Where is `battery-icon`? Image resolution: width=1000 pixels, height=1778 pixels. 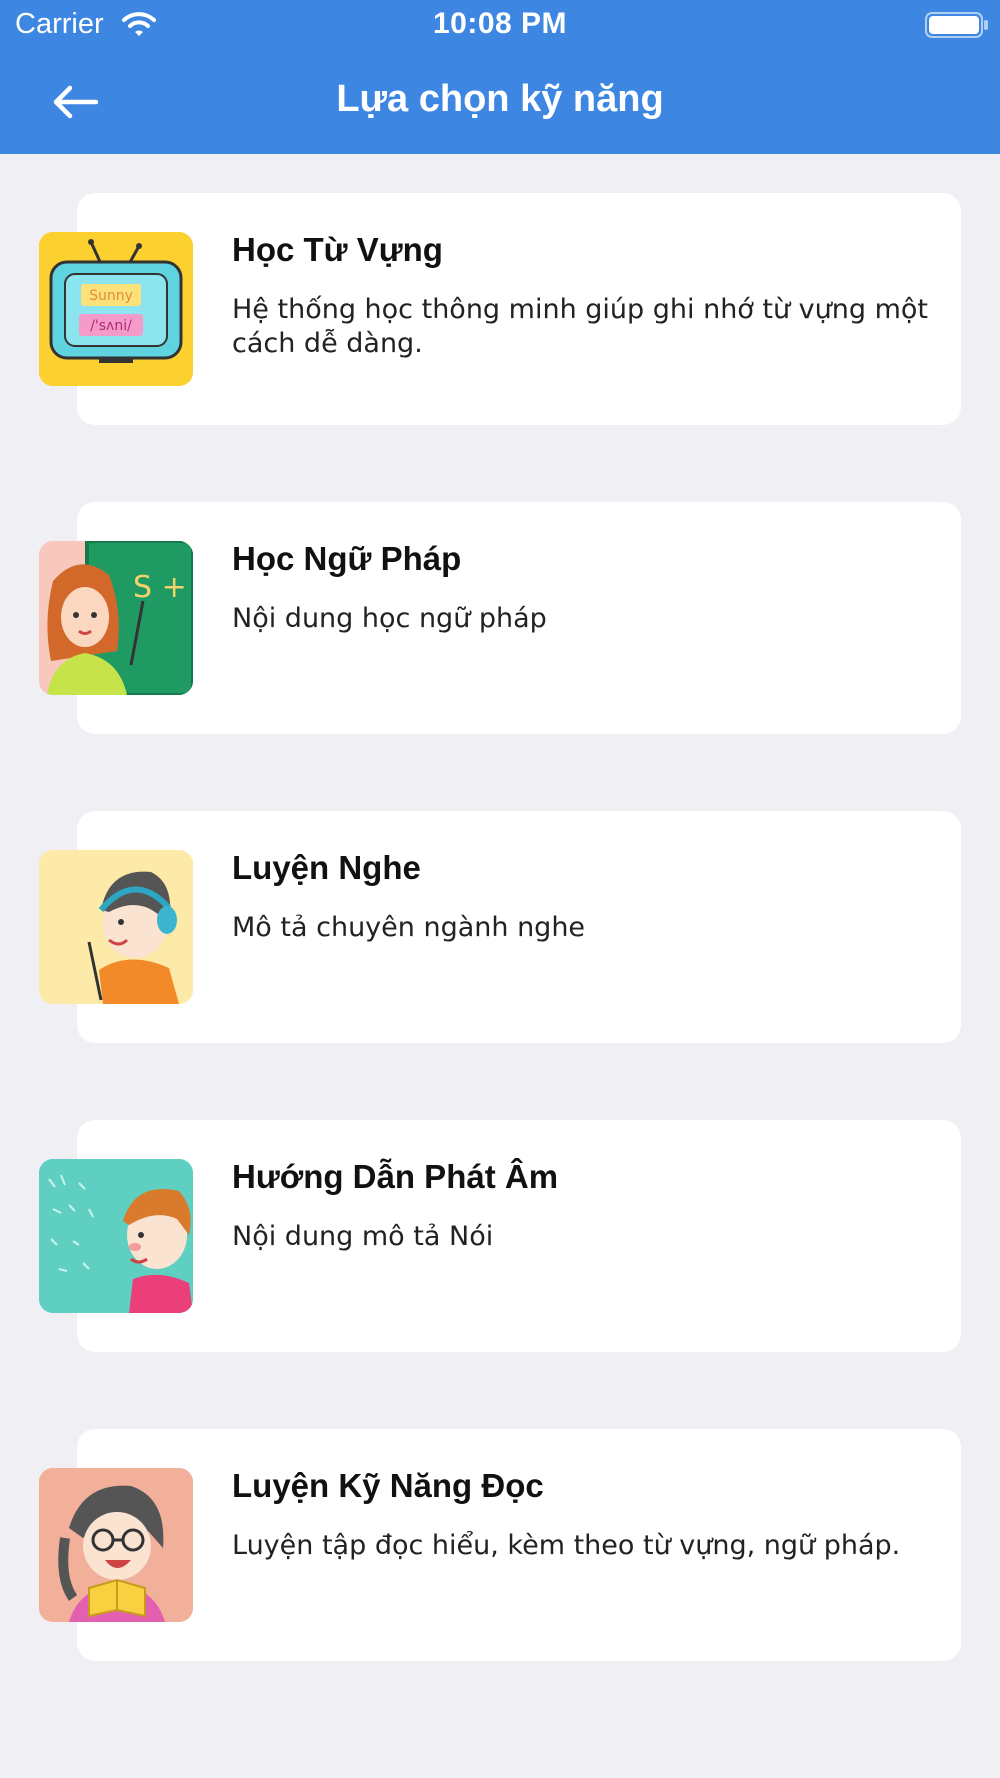
battery-icon is located at coordinates (956, 25).